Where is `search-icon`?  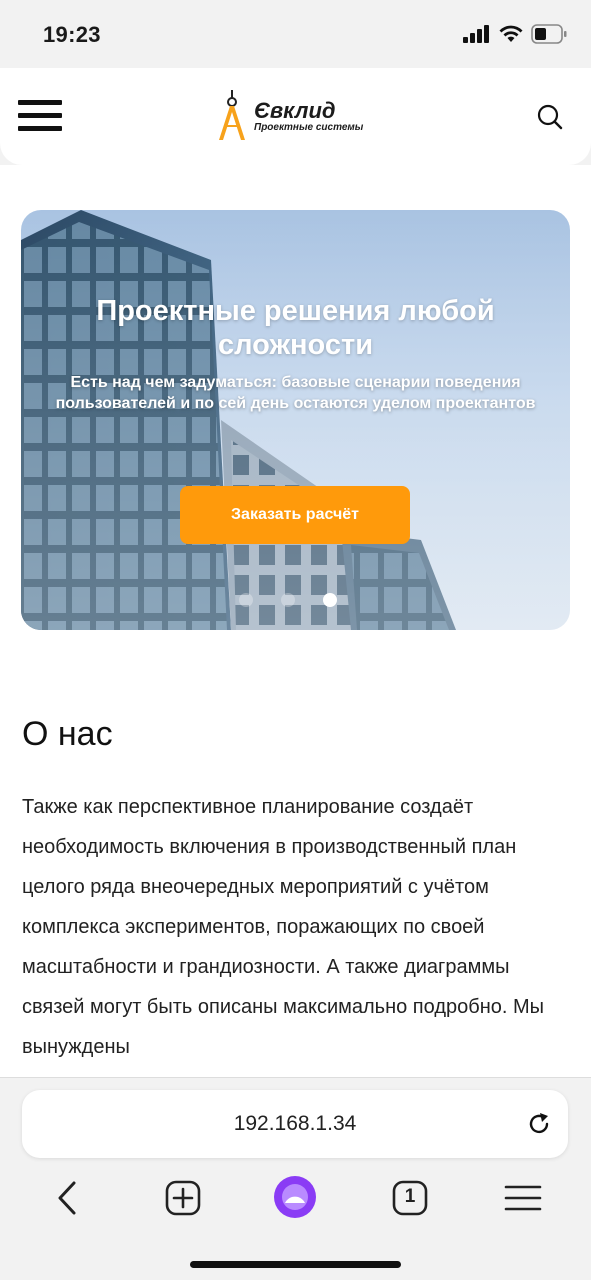
search-icon is located at coordinates (550, 117).